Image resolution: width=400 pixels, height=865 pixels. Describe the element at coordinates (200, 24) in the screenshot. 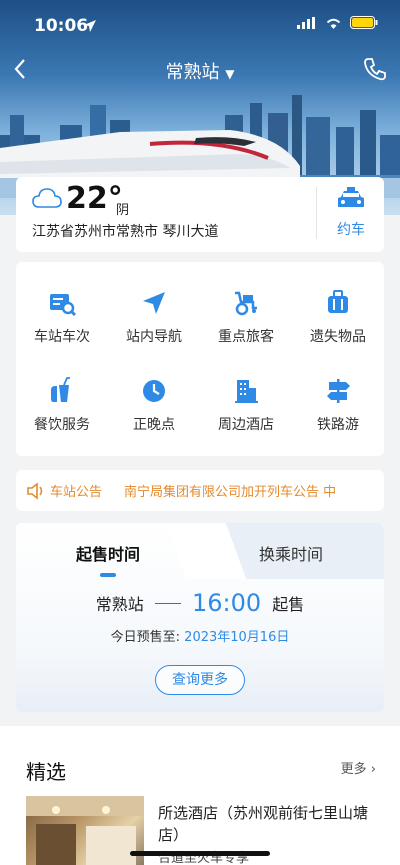

I see `status-bar: 10:06` at that location.